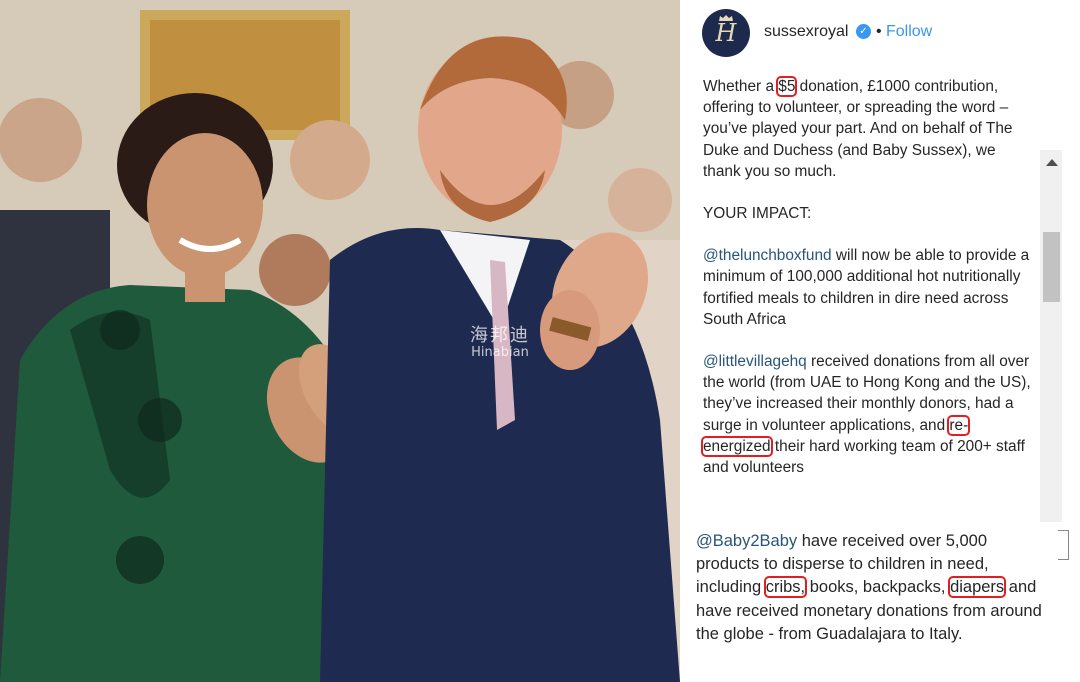  What do you see at coordinates (878, 587) in the screenshot?
I see `caption-text-segment: books, backpacks,` at bounding box center [878, 587].